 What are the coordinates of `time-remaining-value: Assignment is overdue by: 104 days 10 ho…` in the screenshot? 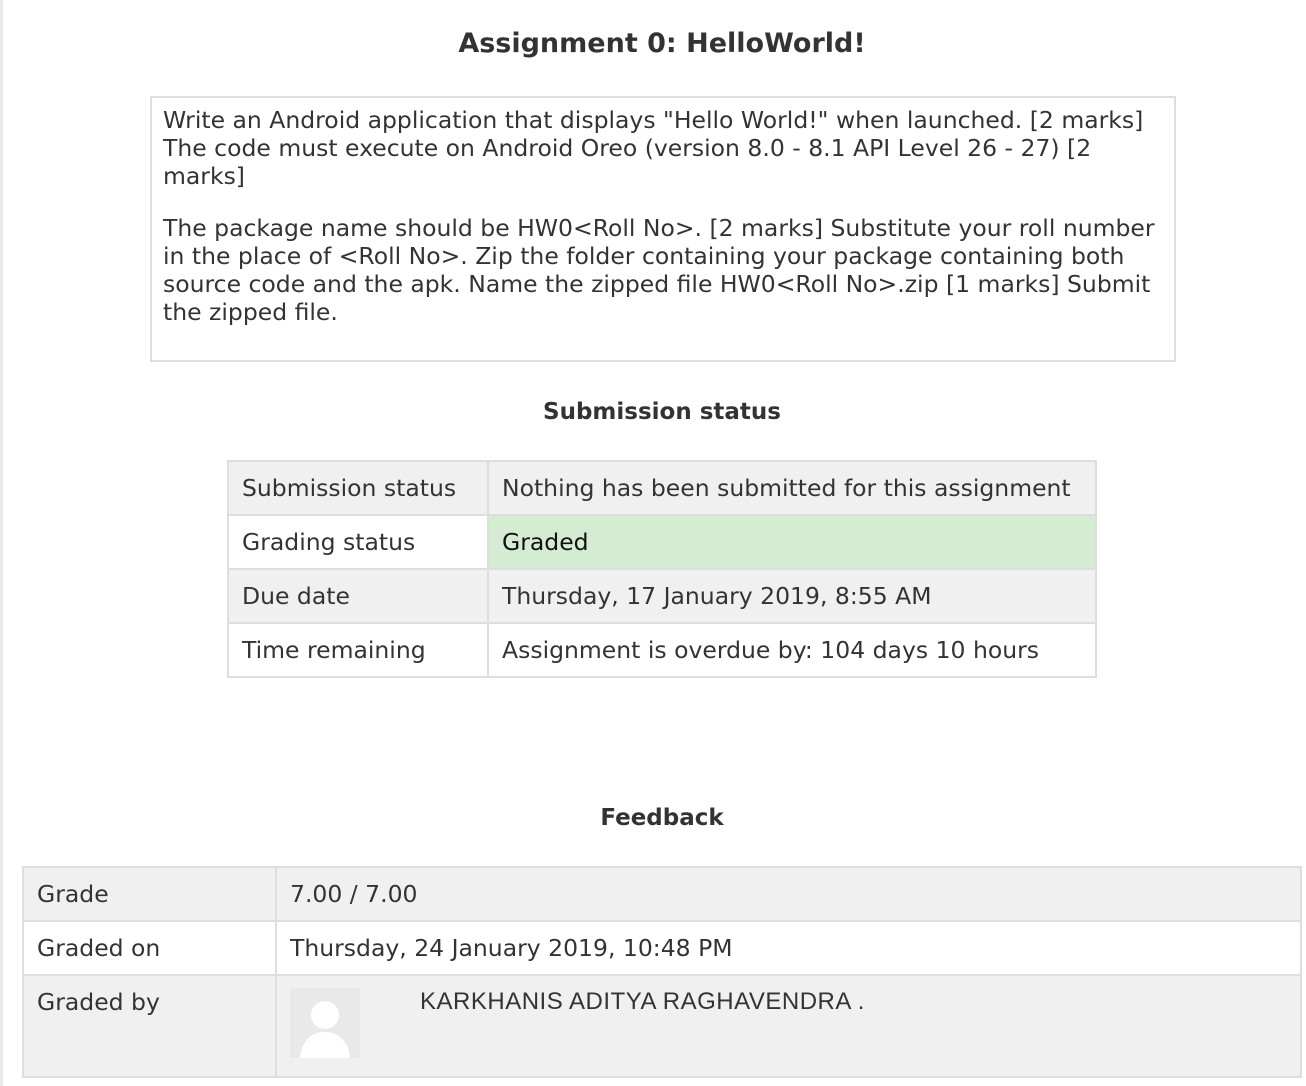 It's located at (792, 650).